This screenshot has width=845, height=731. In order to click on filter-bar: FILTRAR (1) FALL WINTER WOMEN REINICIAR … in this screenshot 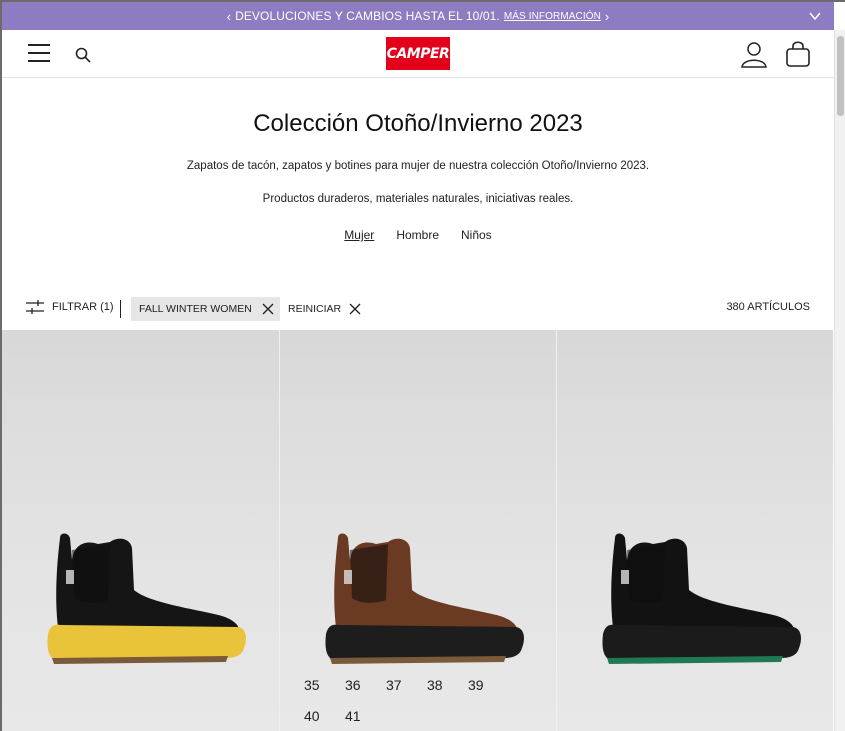, I will do `click(418, 309)`.